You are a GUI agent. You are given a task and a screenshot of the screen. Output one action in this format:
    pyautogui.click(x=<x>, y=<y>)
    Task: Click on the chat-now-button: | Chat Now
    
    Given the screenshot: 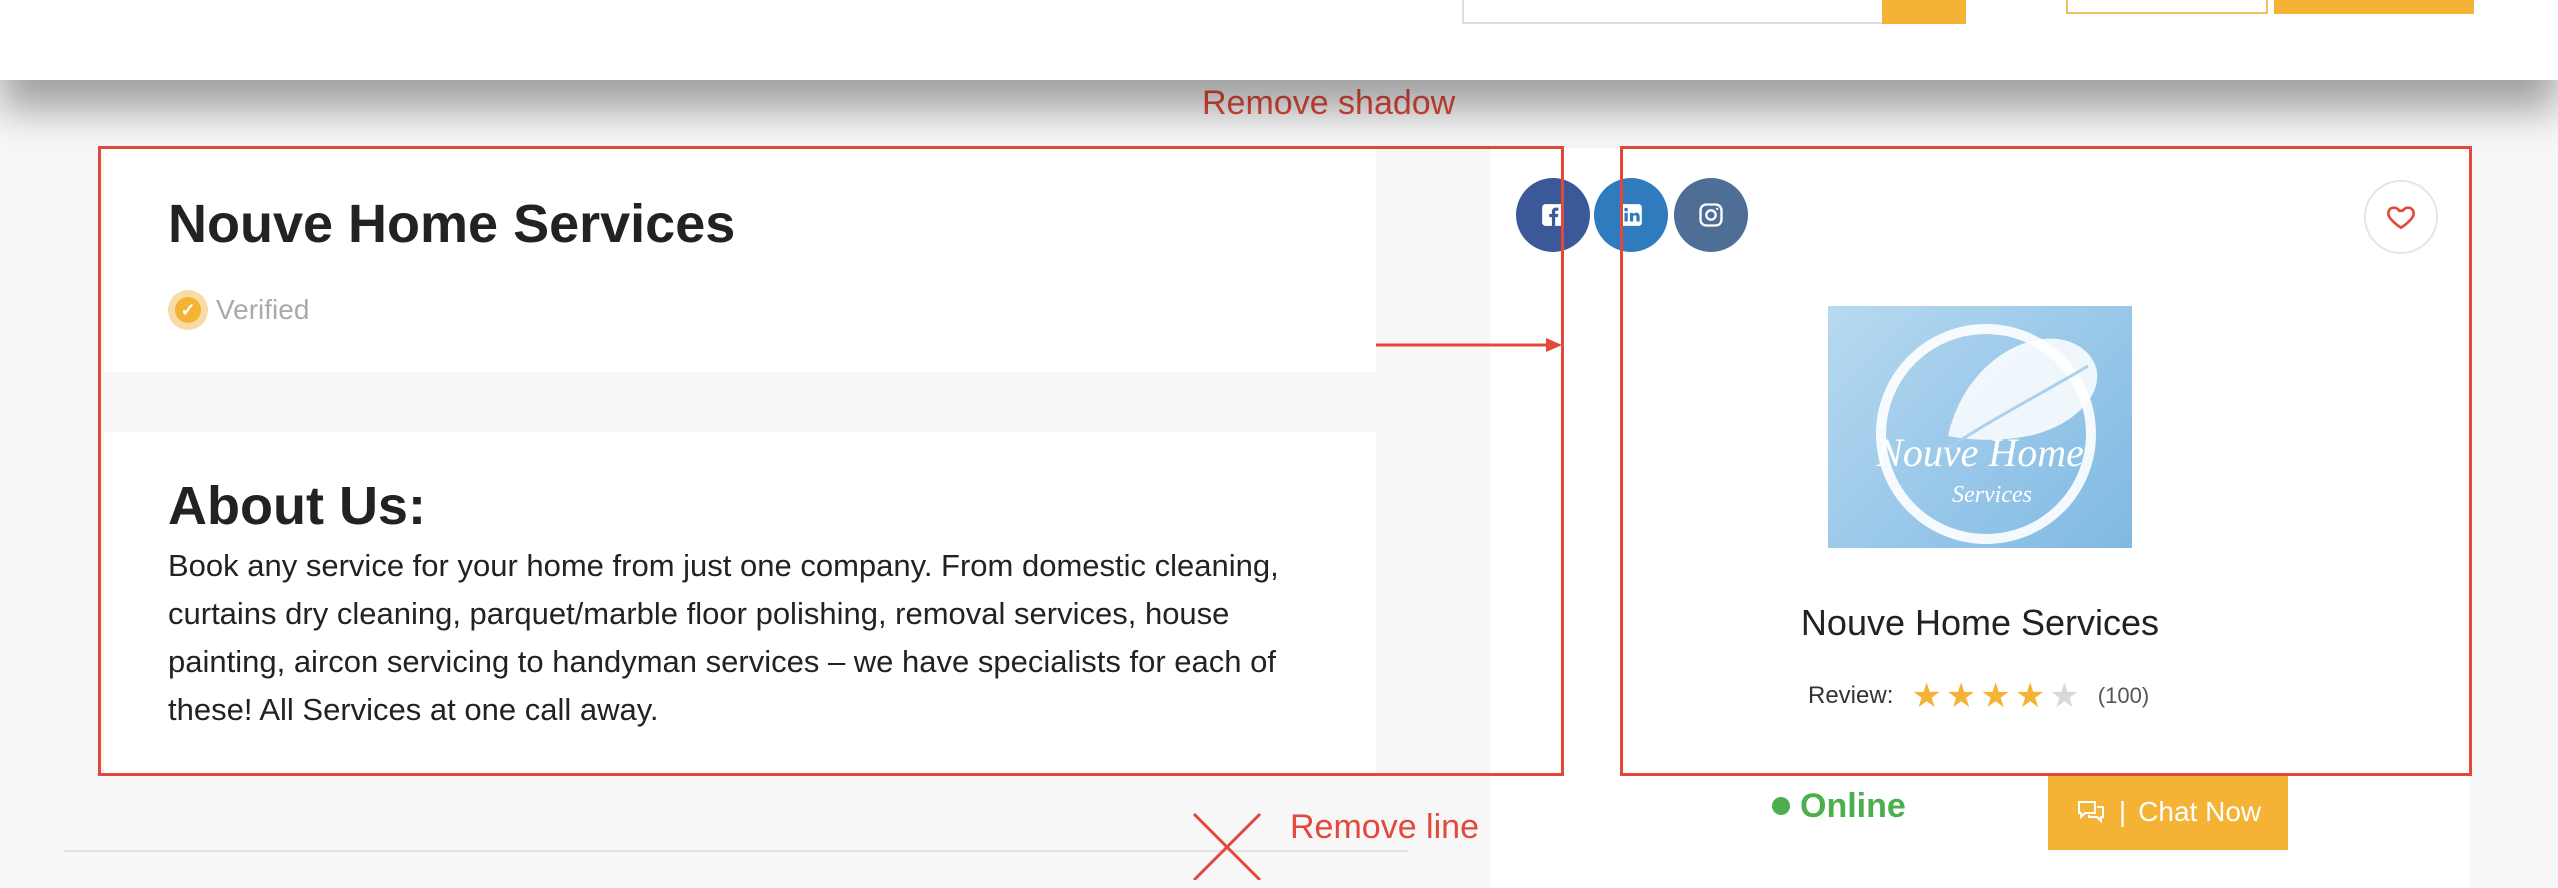 What is the action you would take?
    pyautogui.click(x=2168, y=812)
    